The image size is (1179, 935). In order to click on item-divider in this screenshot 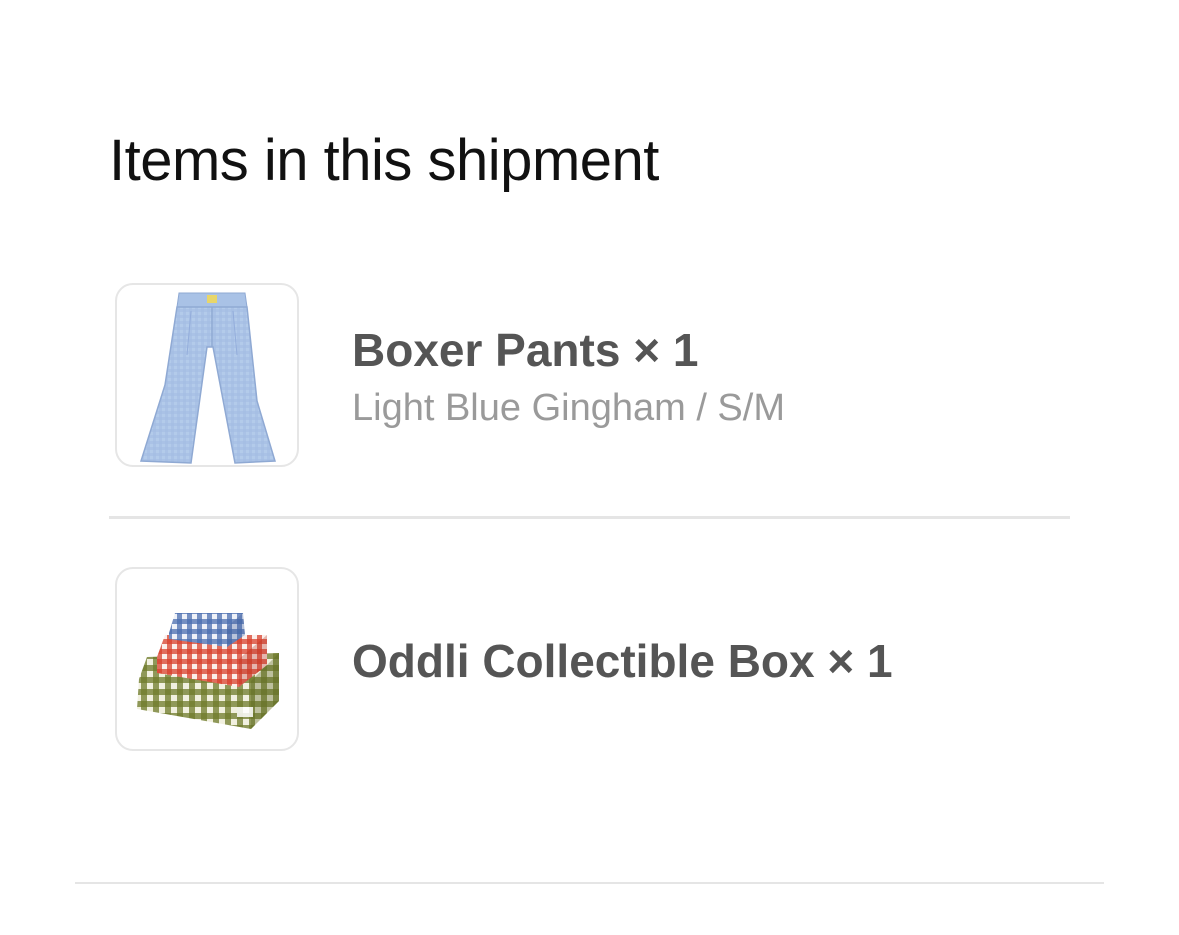, I will do `click(589, 517)`.